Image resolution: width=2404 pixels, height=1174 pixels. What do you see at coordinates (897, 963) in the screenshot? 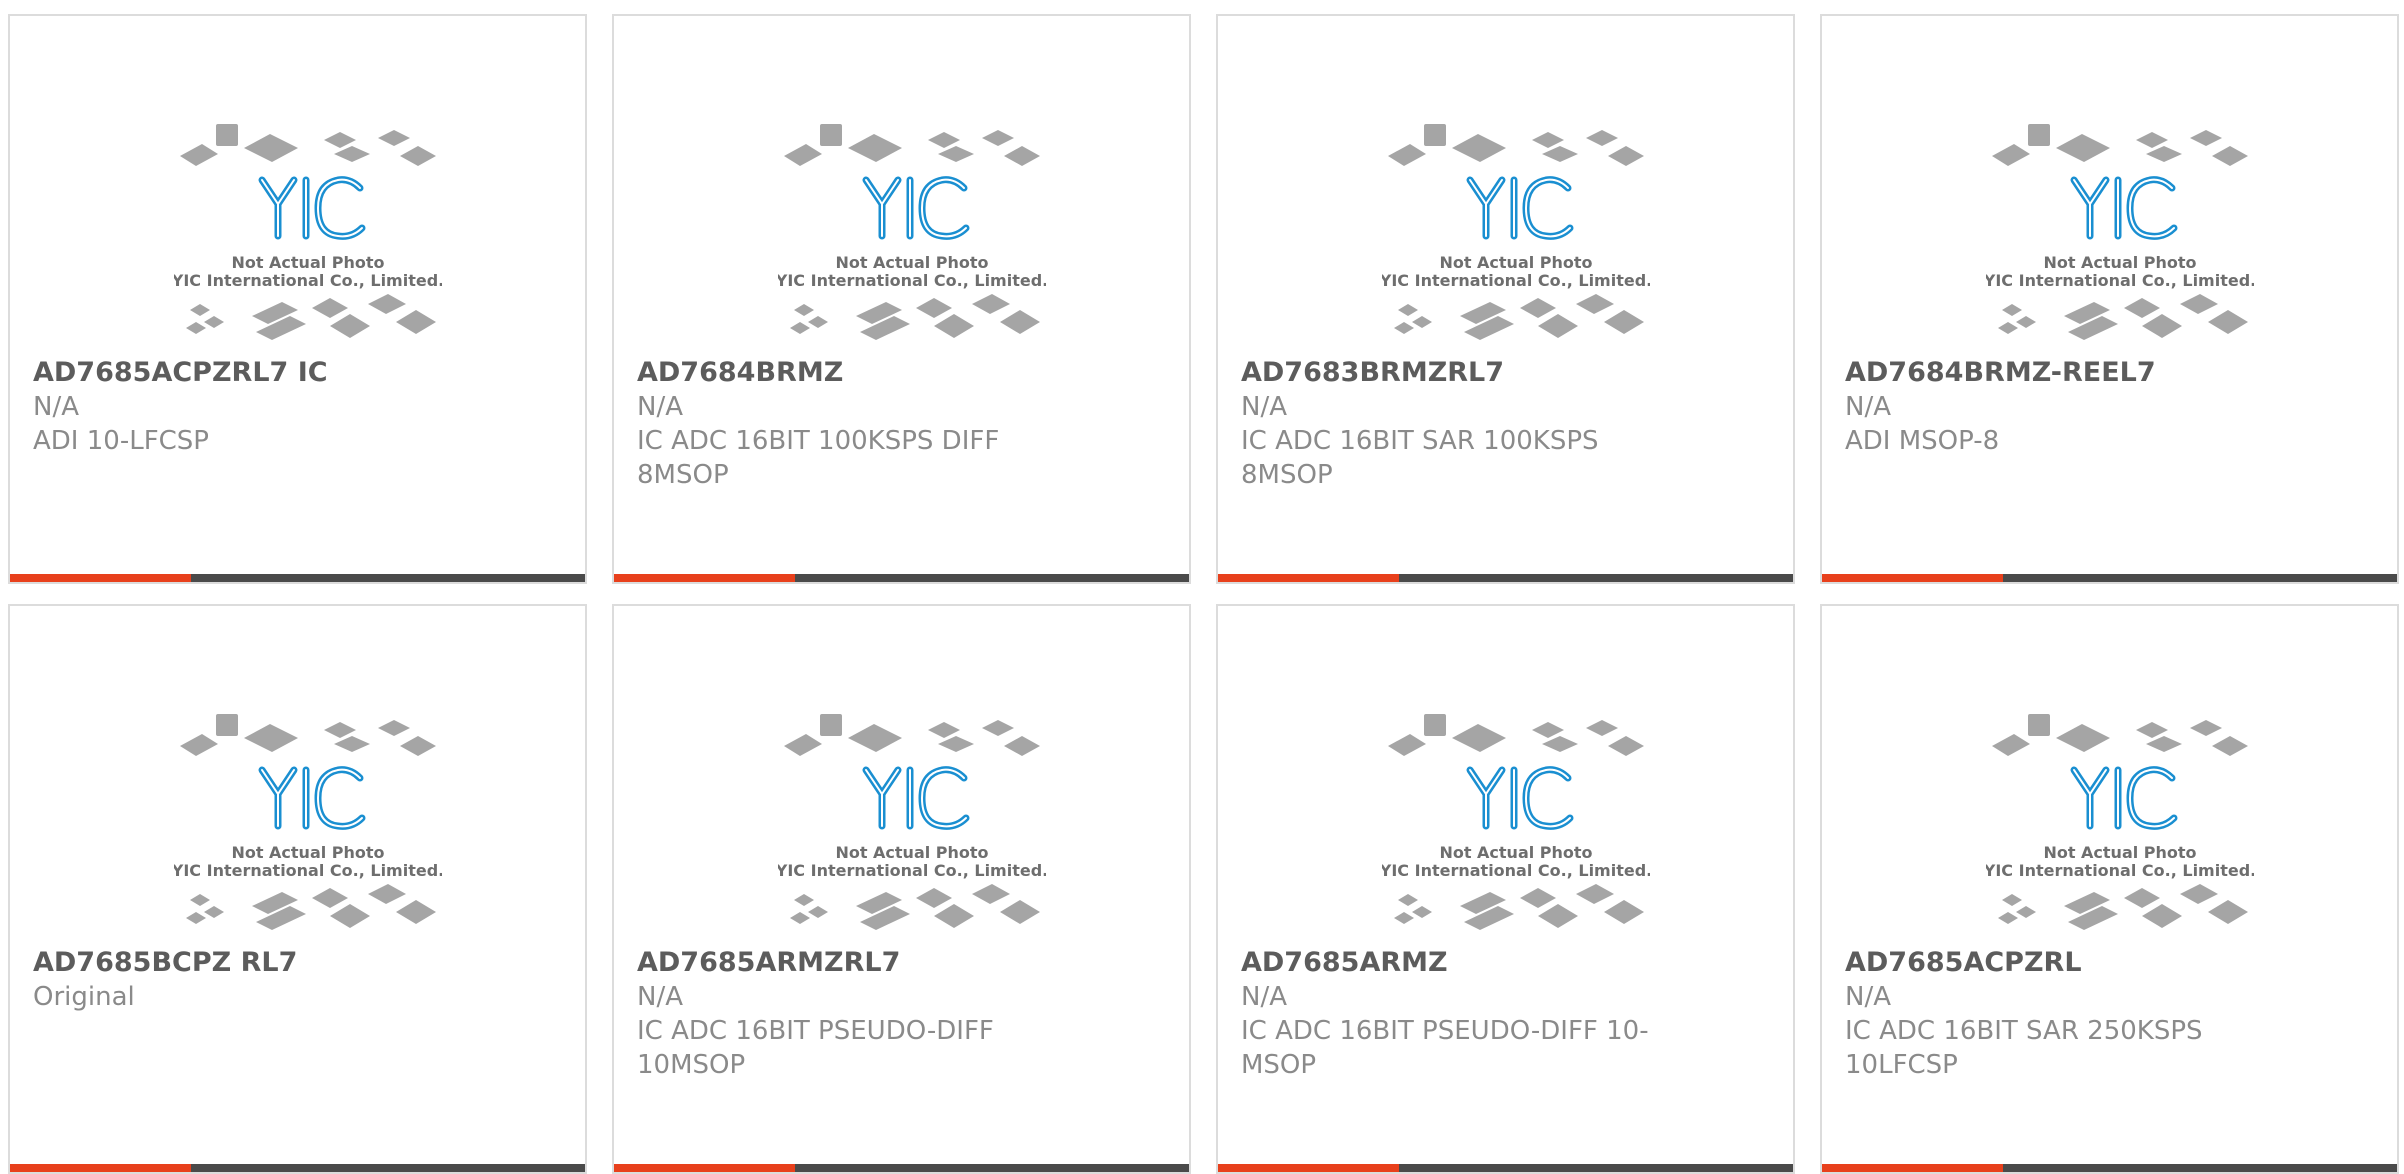
I see `part-number: AD7685ARMZRL7` at bounding box center [897, 963].